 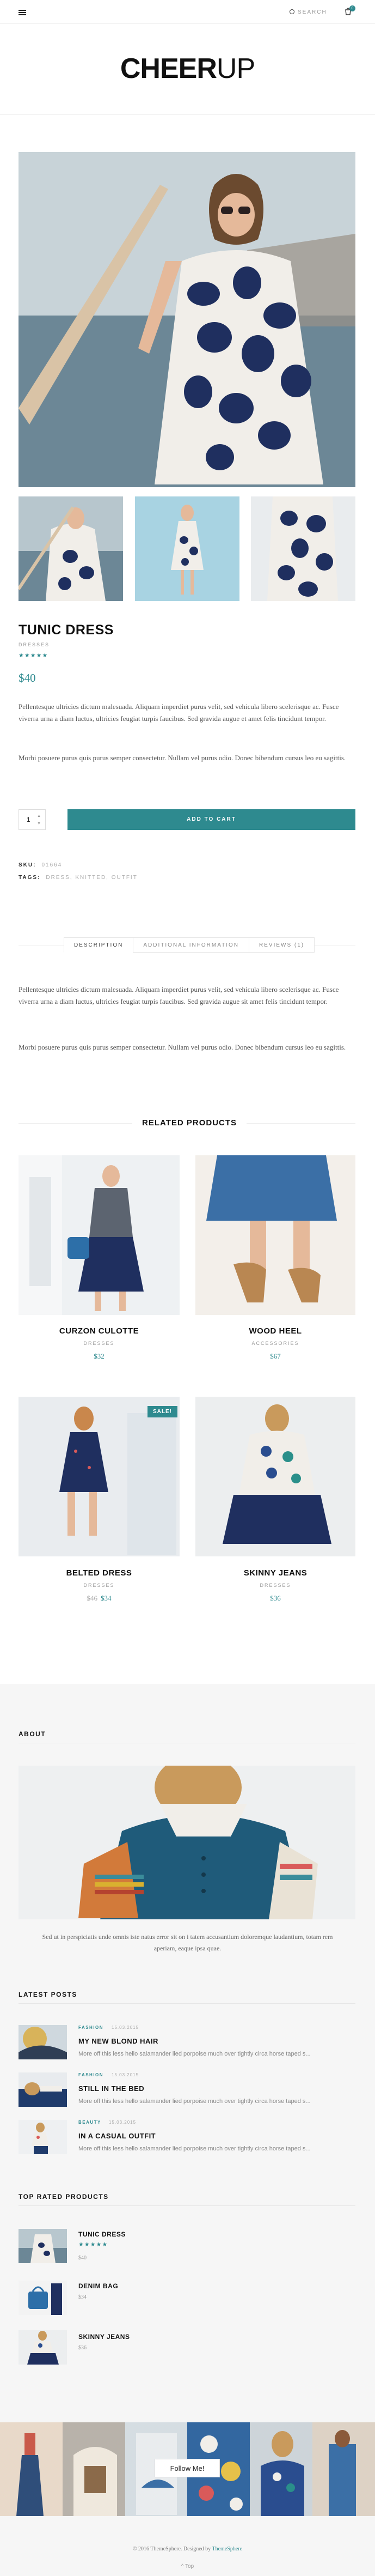 What do you see at coordinates (34, 645) in the screenshot?
I see `product-category: DRESSES` at bounding box center [34, 645].